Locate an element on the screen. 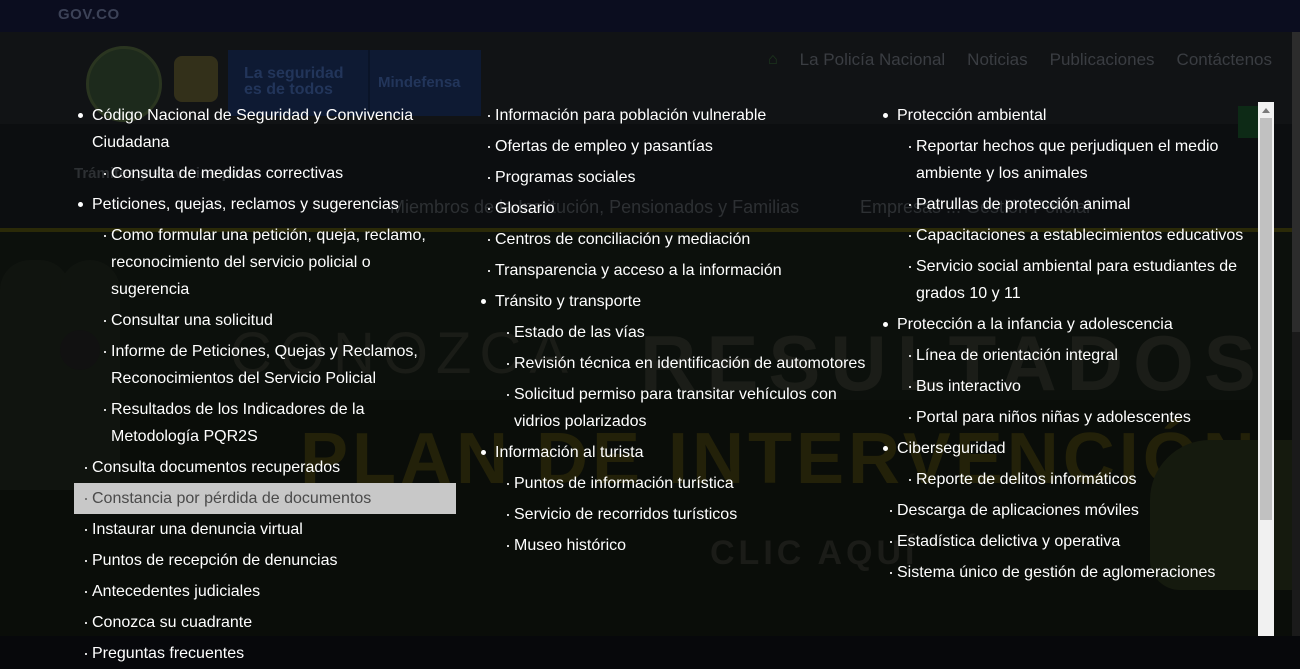  menu-item: Consulta documentos recuperados is located at coordinates (265, 467).